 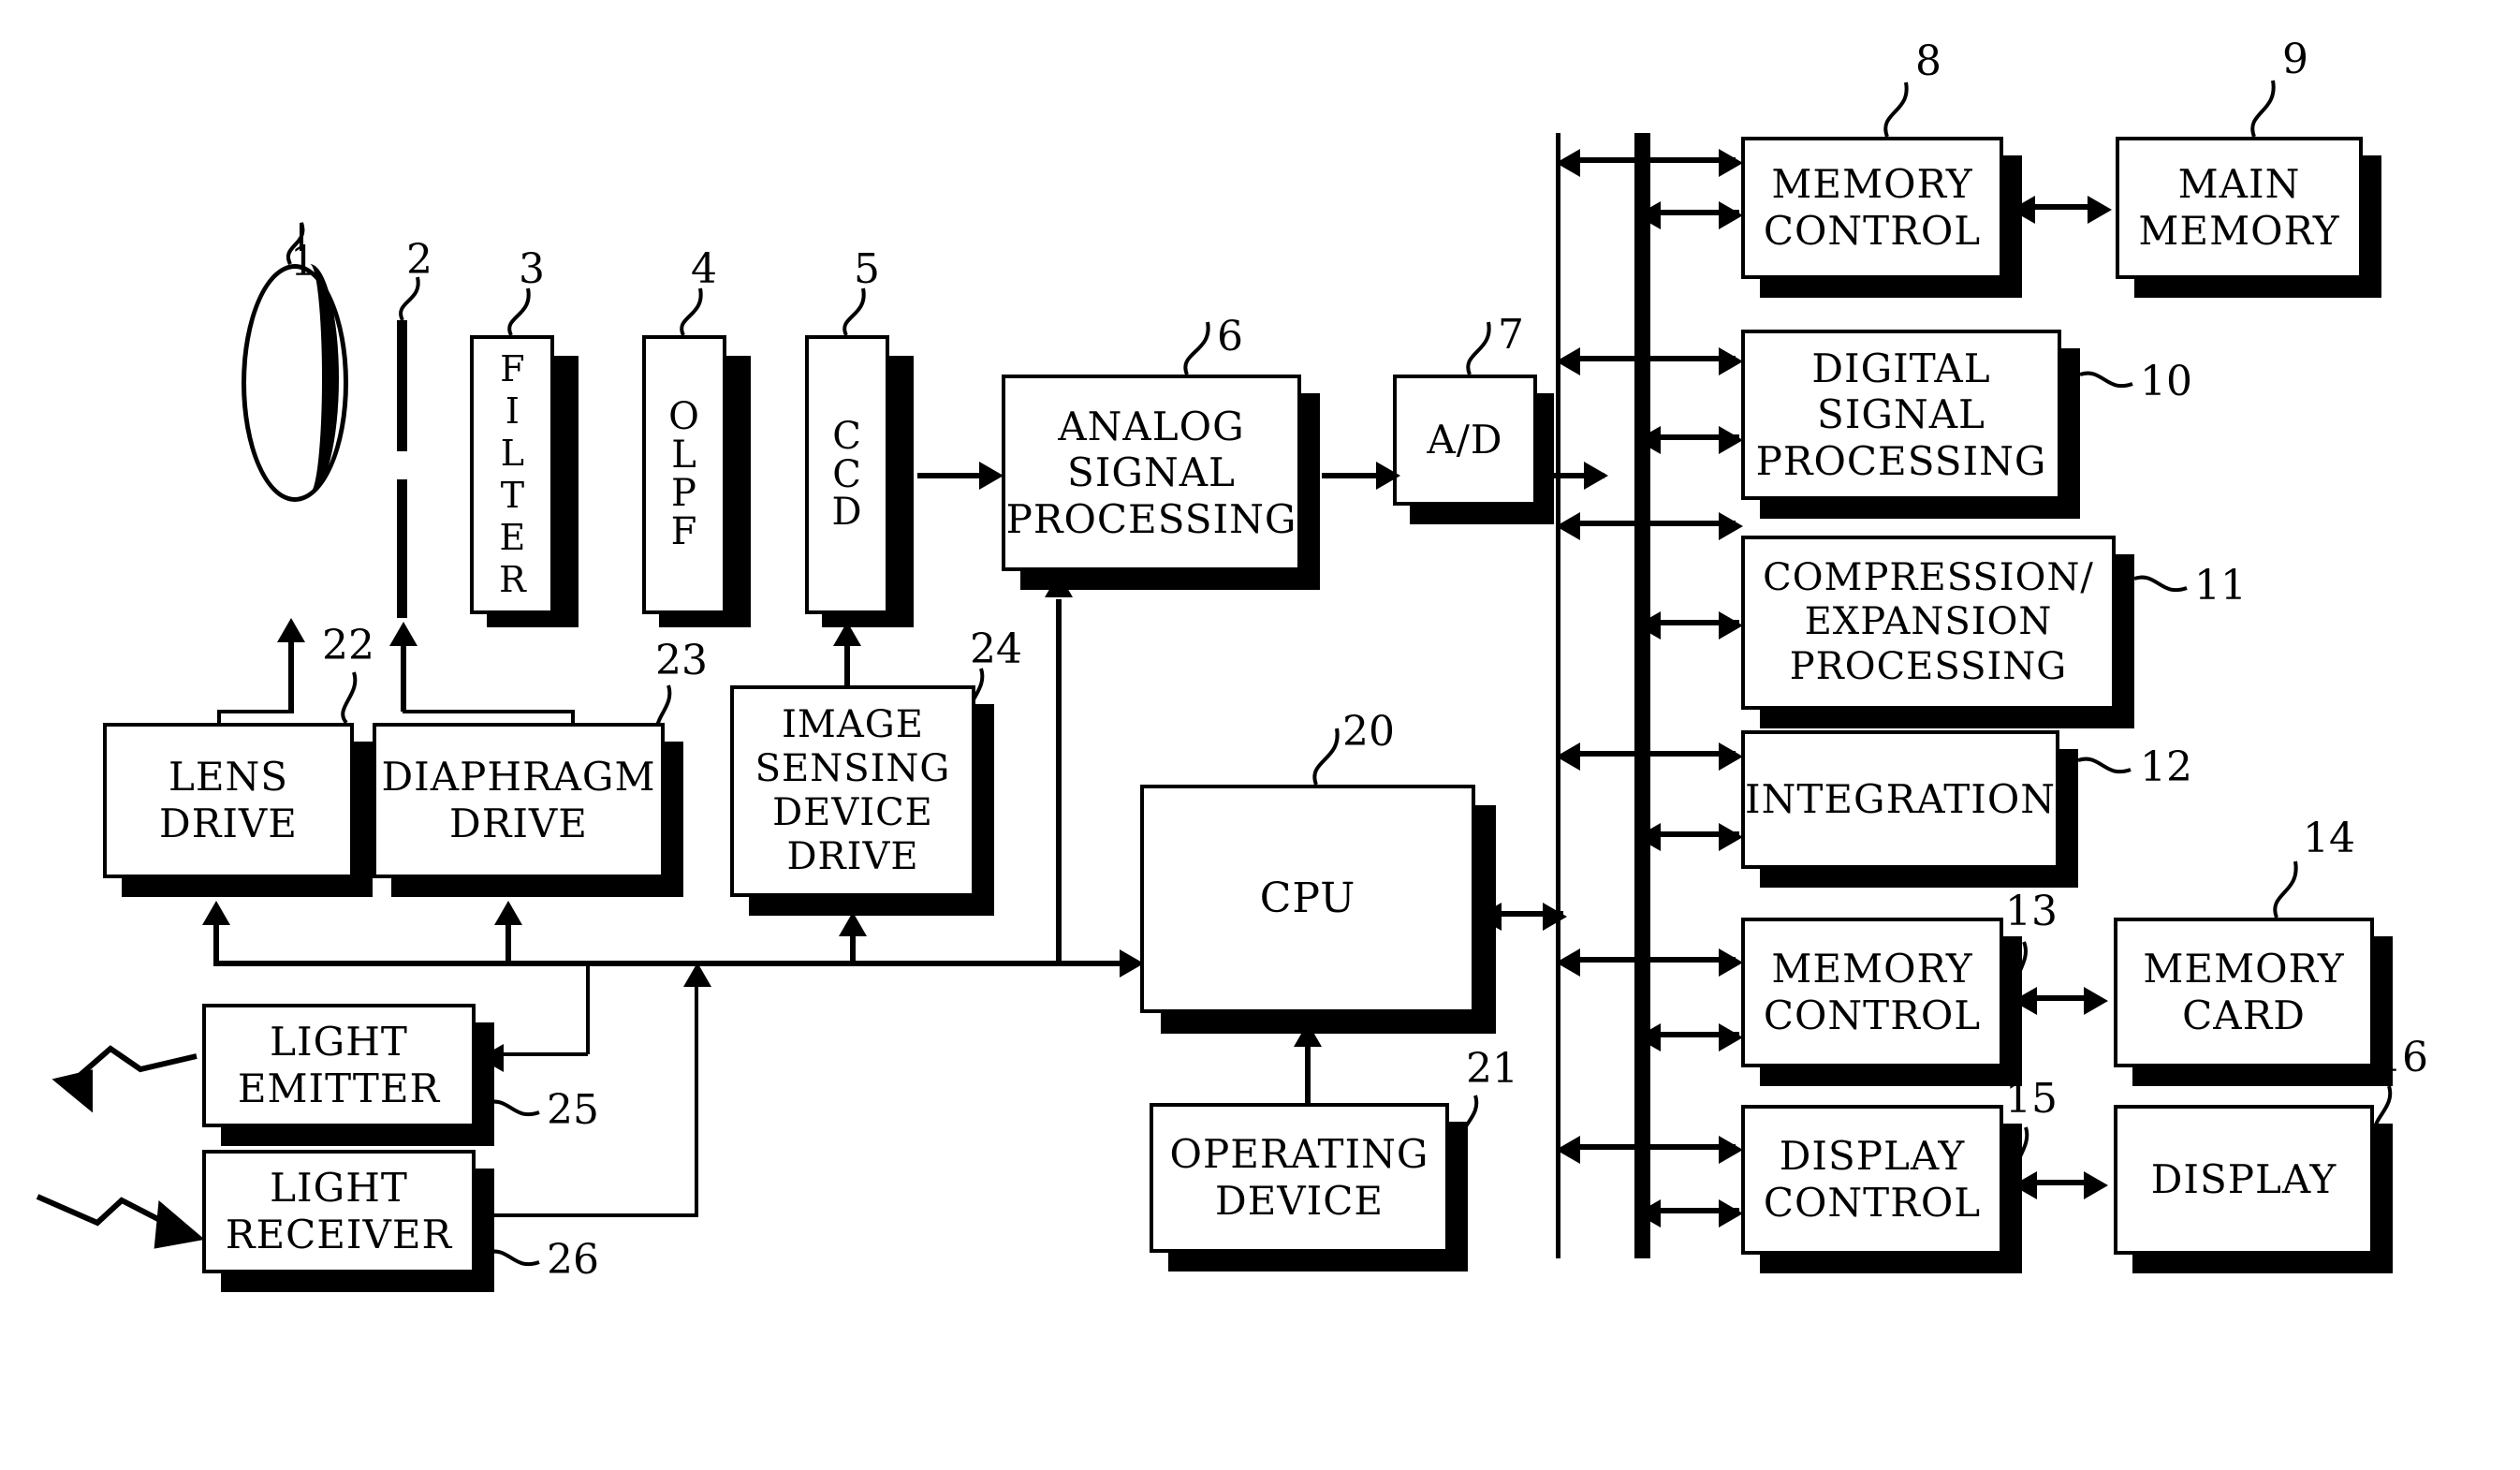 I want to click on control-bus-riser-diaphragm-drive-arrowhead, so click(x=508, y=913).